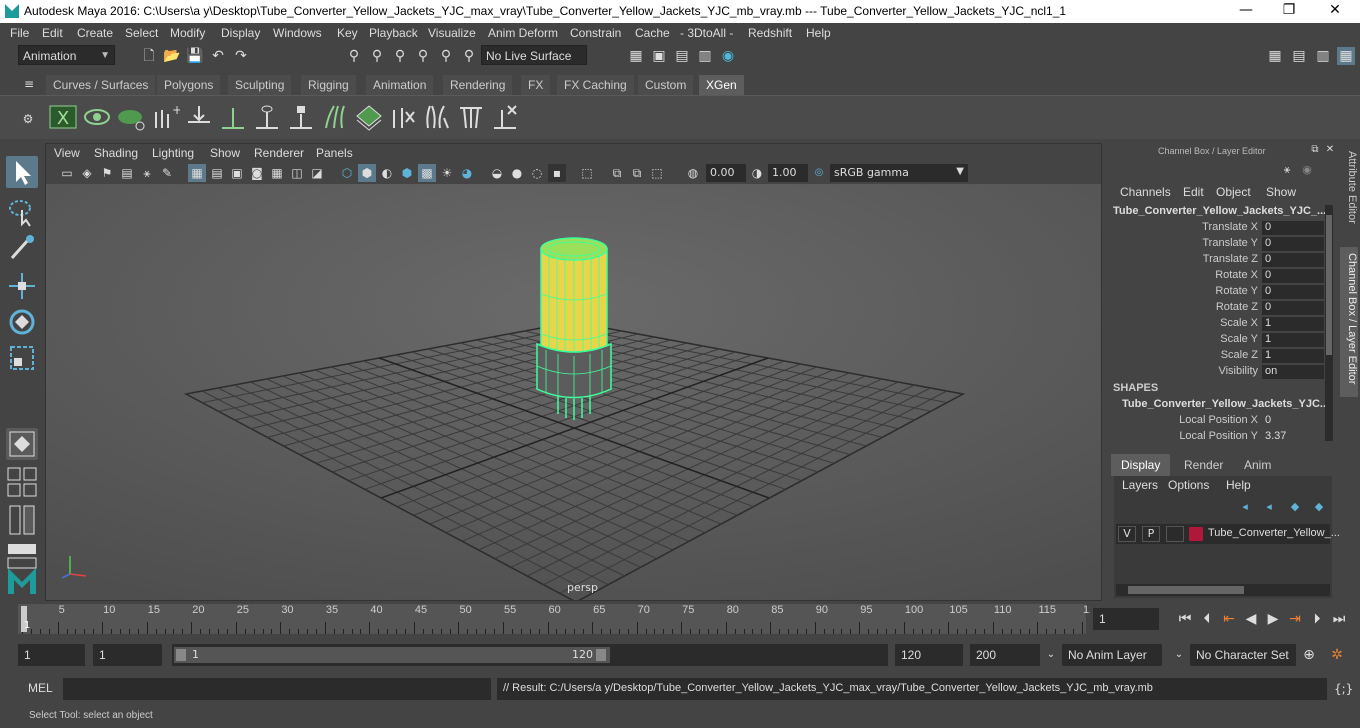 The height and width of the screenshot is (728, 1360). What do you see at coordinates (116, 153) in the screenshot?
I see `panel-menu-shading: Shading` at bounding box center [116, 153].